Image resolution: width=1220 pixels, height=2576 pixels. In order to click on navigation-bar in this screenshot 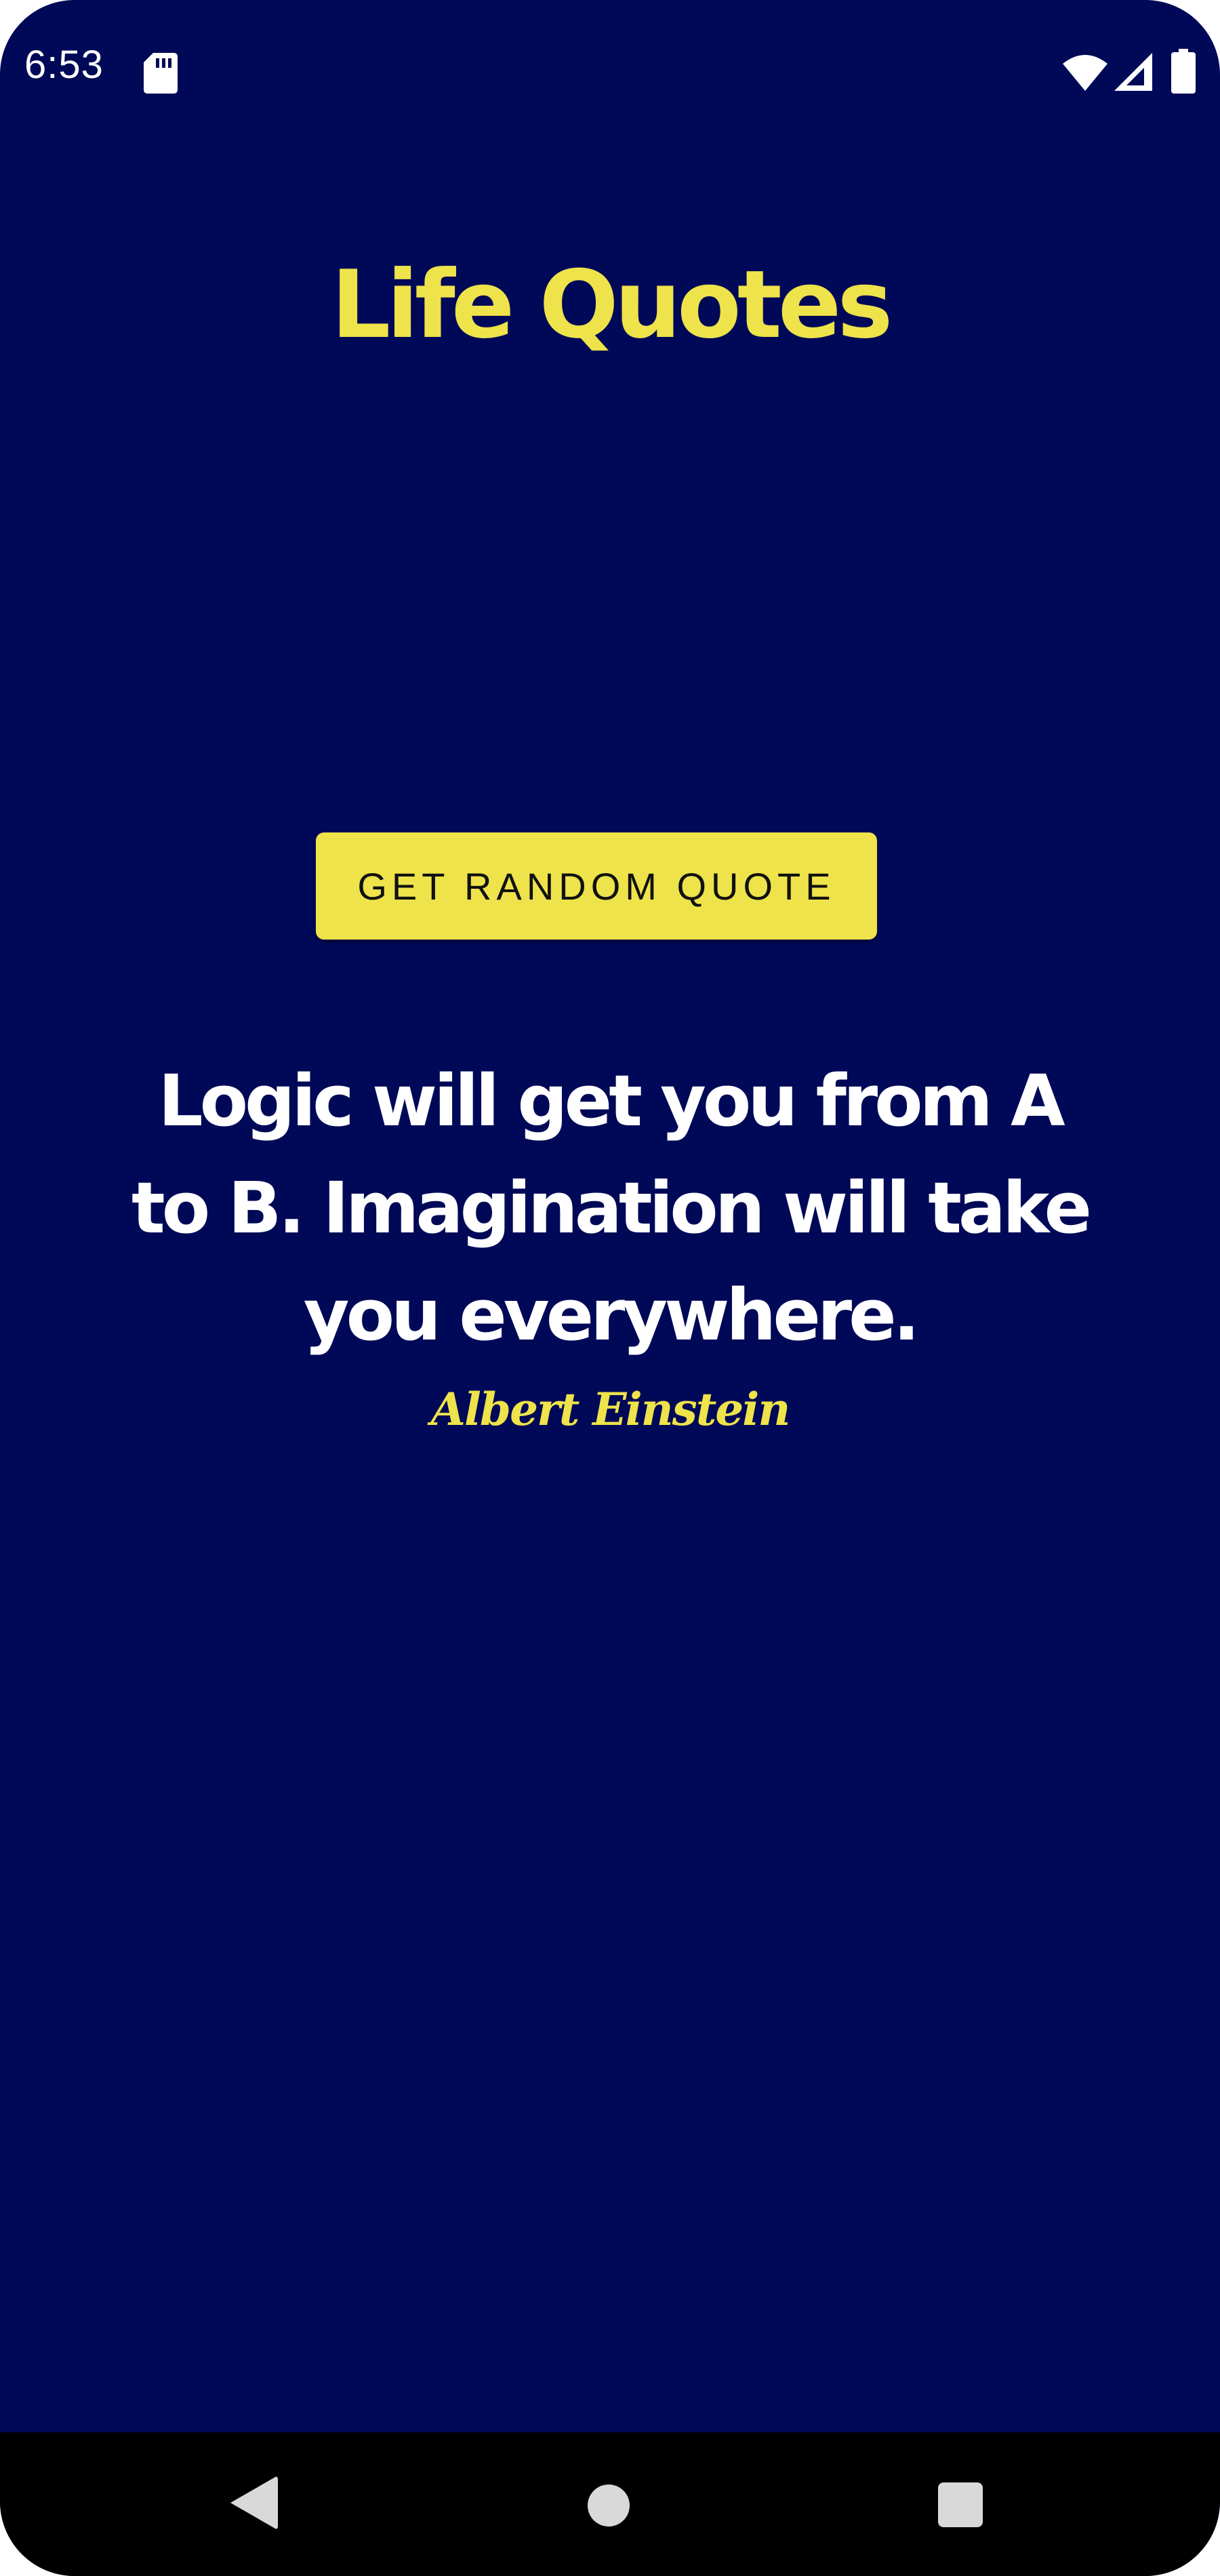, I will do `click(610, 2504)`.